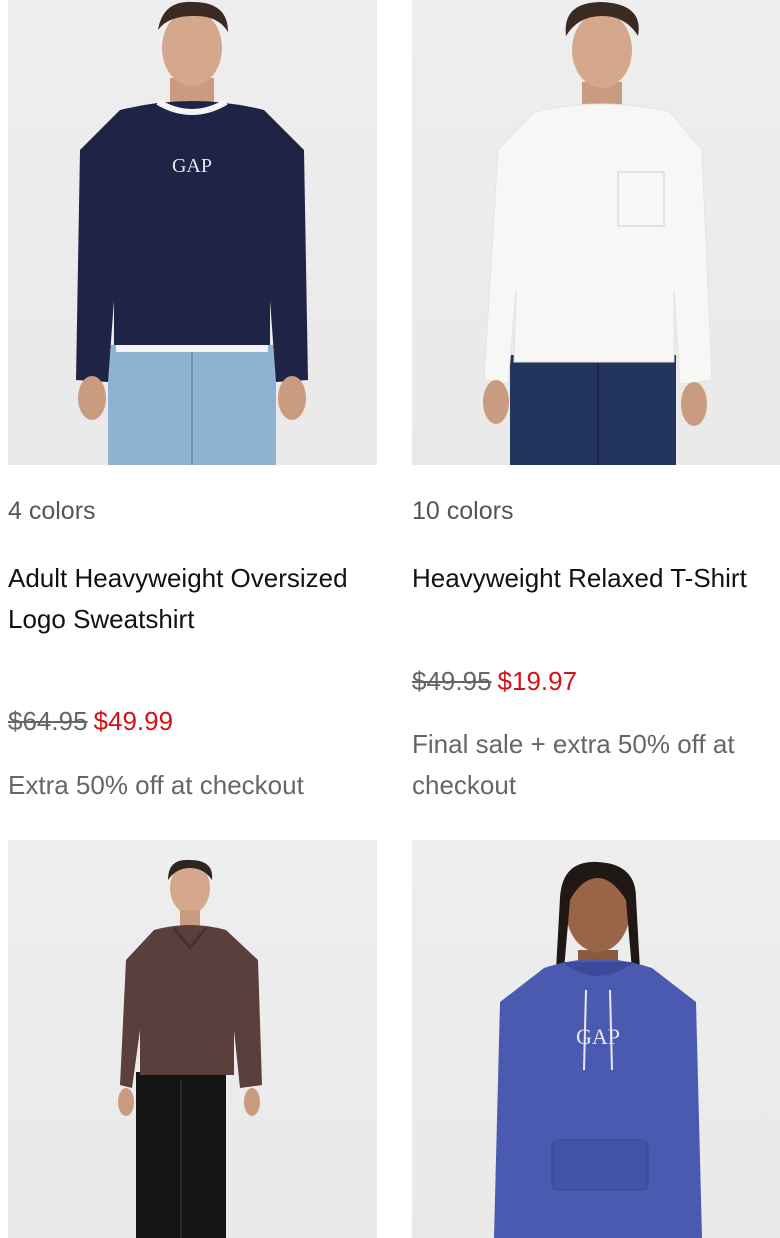  I want to click on sale-price: $49.99, so click(133, 721).